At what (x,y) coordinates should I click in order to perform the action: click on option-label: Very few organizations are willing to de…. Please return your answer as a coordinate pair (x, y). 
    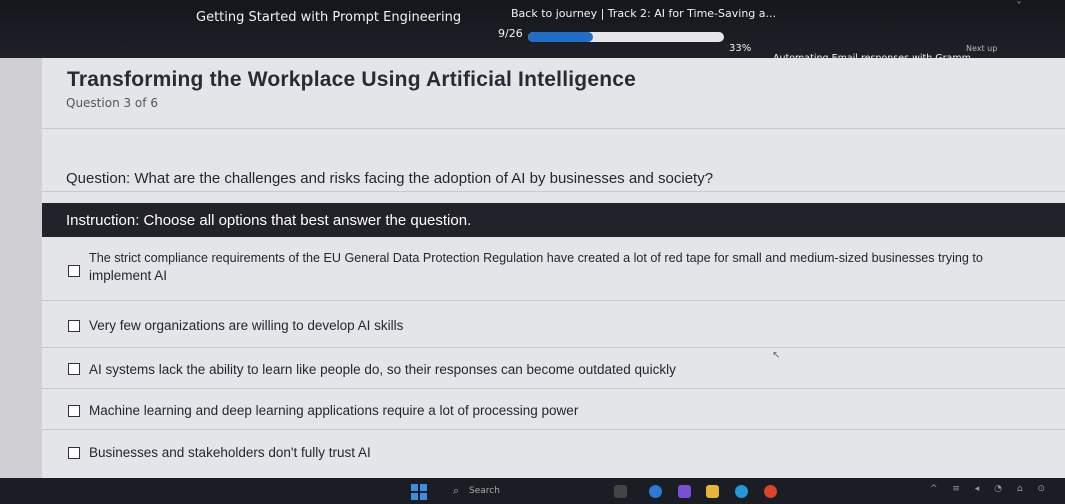
    Looking at the image, I should click on (246, 325).